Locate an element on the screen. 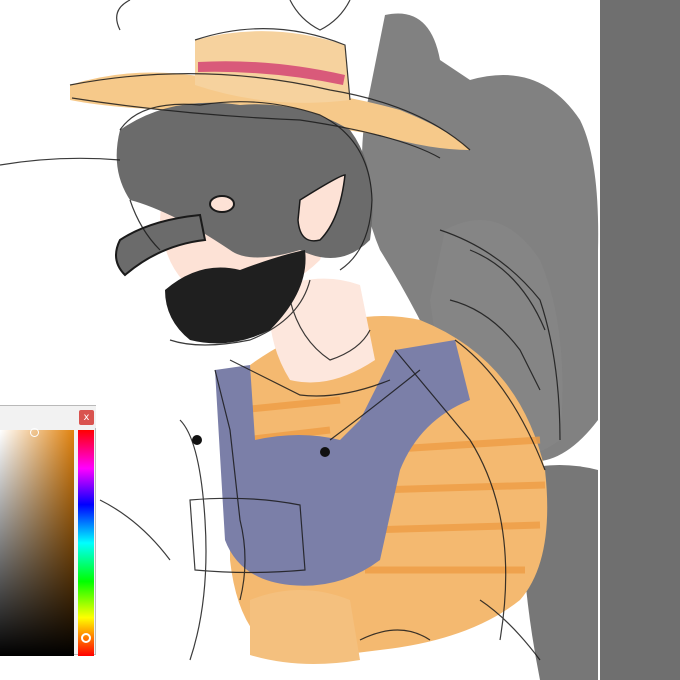 This screenshot has height=680, width=680. close-button: x is located at coordinates (86, 417).